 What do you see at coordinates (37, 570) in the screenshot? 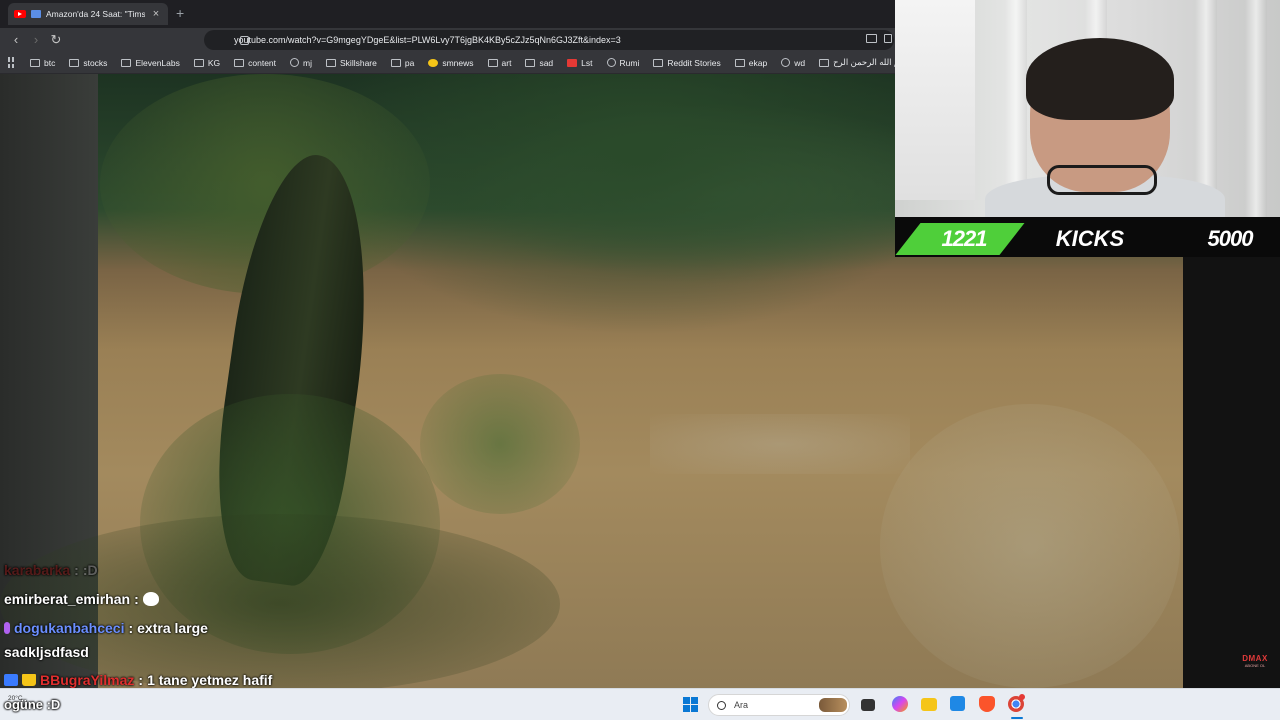
I see `chat-username: karabarka` at bounding box center [37, 570].